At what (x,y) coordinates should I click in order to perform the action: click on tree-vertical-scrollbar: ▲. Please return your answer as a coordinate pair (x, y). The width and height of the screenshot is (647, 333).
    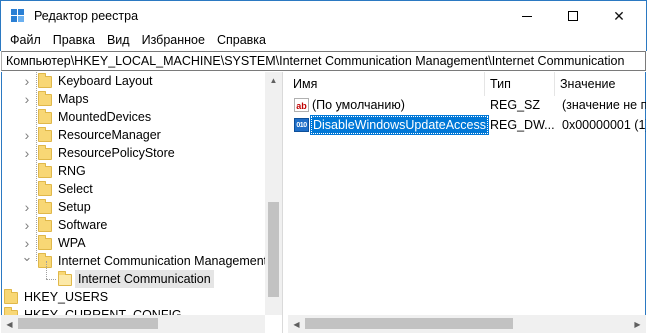
    Looking at the image, I should click on (273, 193).